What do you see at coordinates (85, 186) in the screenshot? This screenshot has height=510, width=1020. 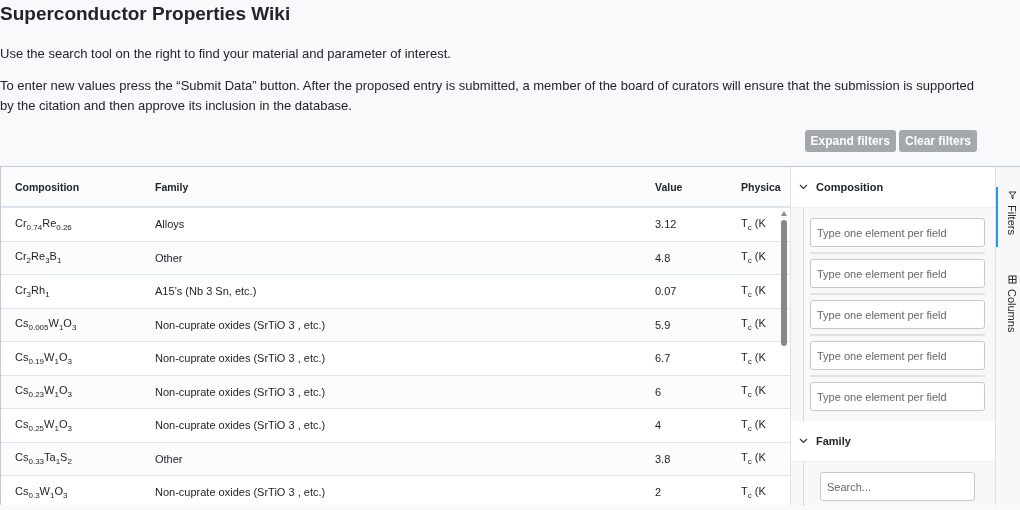 I see `column-header: Composition` at bounding box center [85, 186].